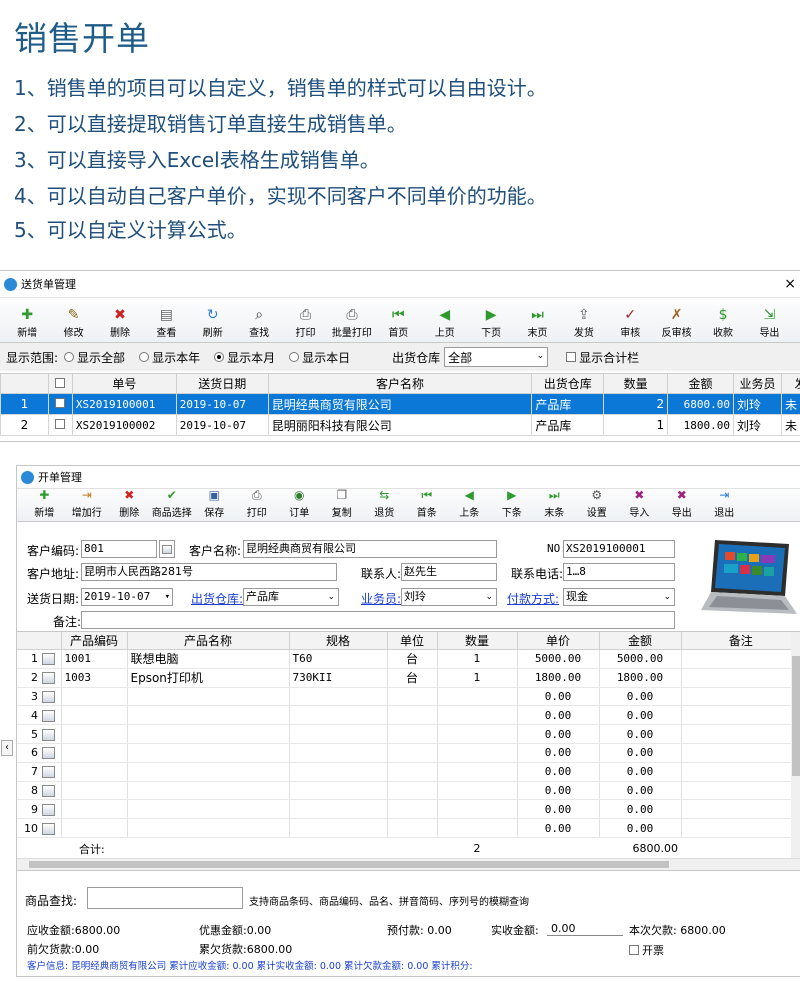  What do you see at coordinates (338, 678) in the screenshot?
I see `cell-spec: 730KII` at bounding box center [338, 678].